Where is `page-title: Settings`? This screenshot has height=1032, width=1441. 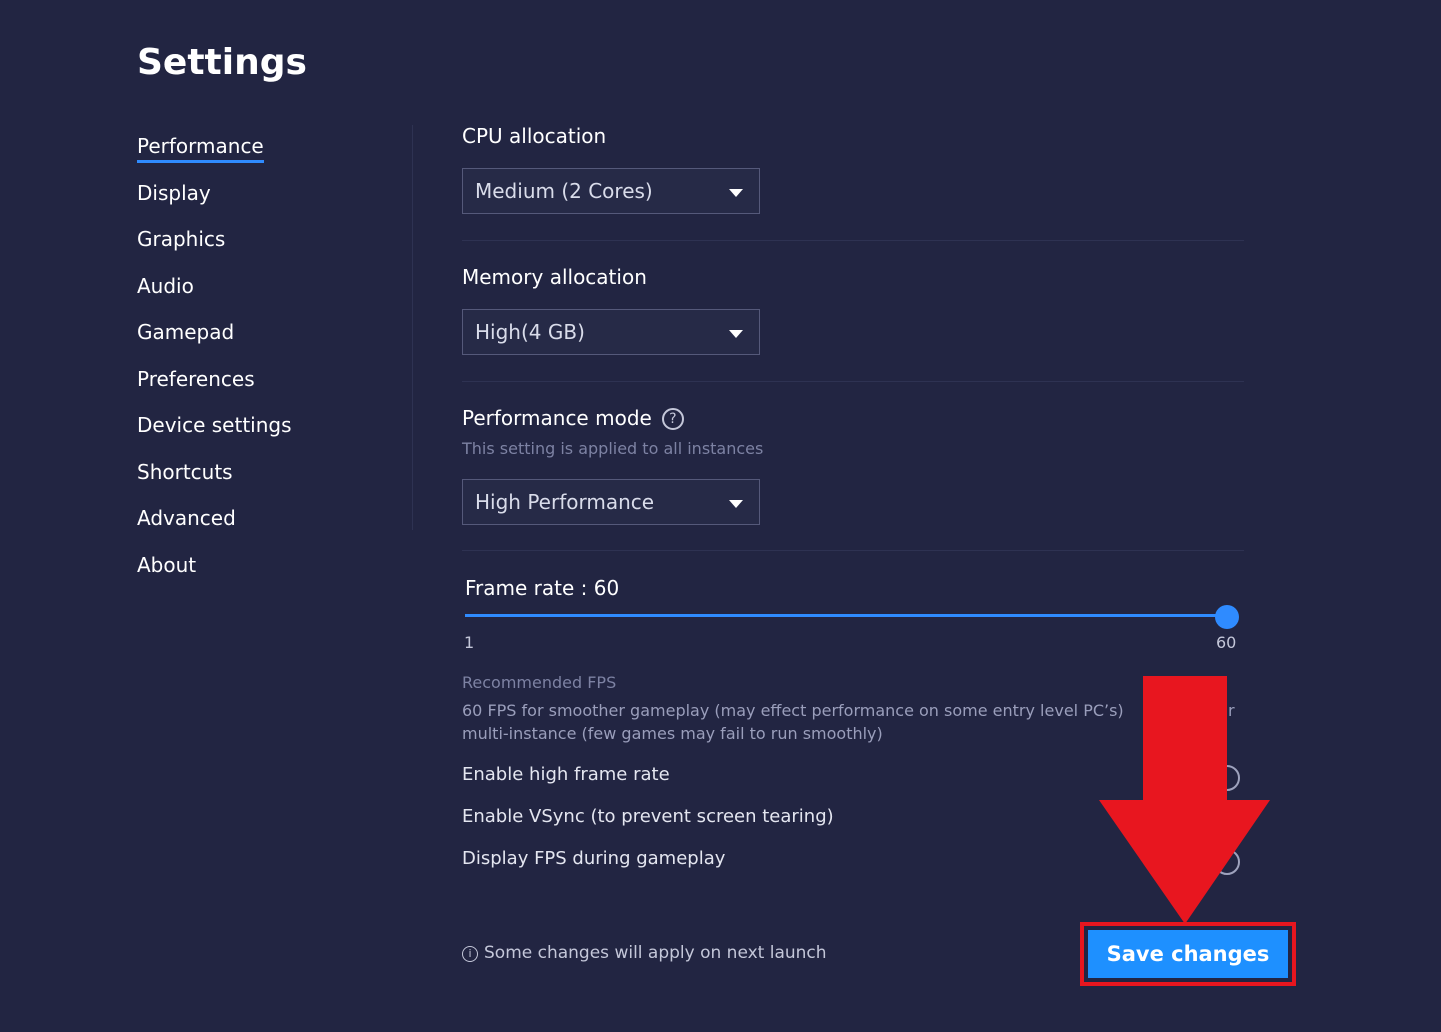 page-title: Settings is located at coordinates (222, 62).